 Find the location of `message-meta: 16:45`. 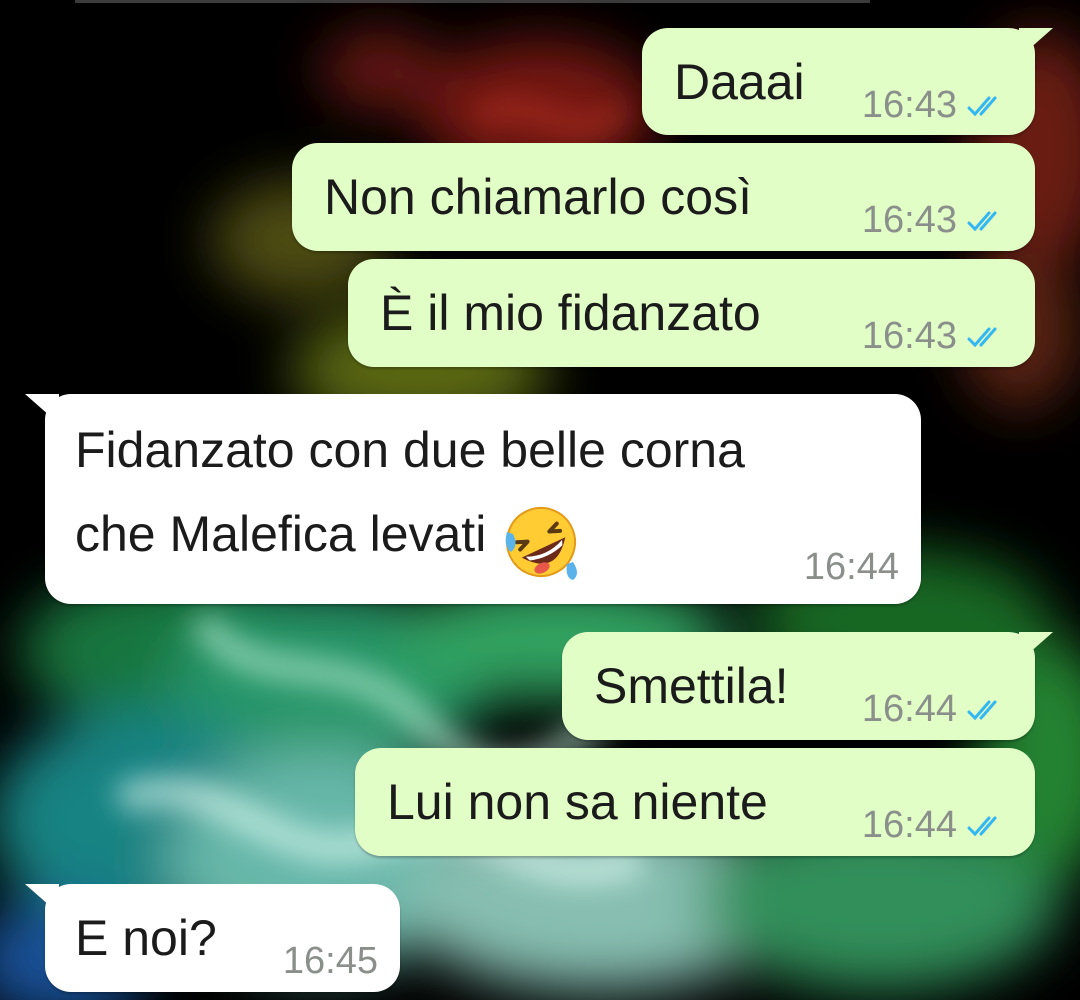

message-meta: 16:45 is located at coordinates (330, 961).